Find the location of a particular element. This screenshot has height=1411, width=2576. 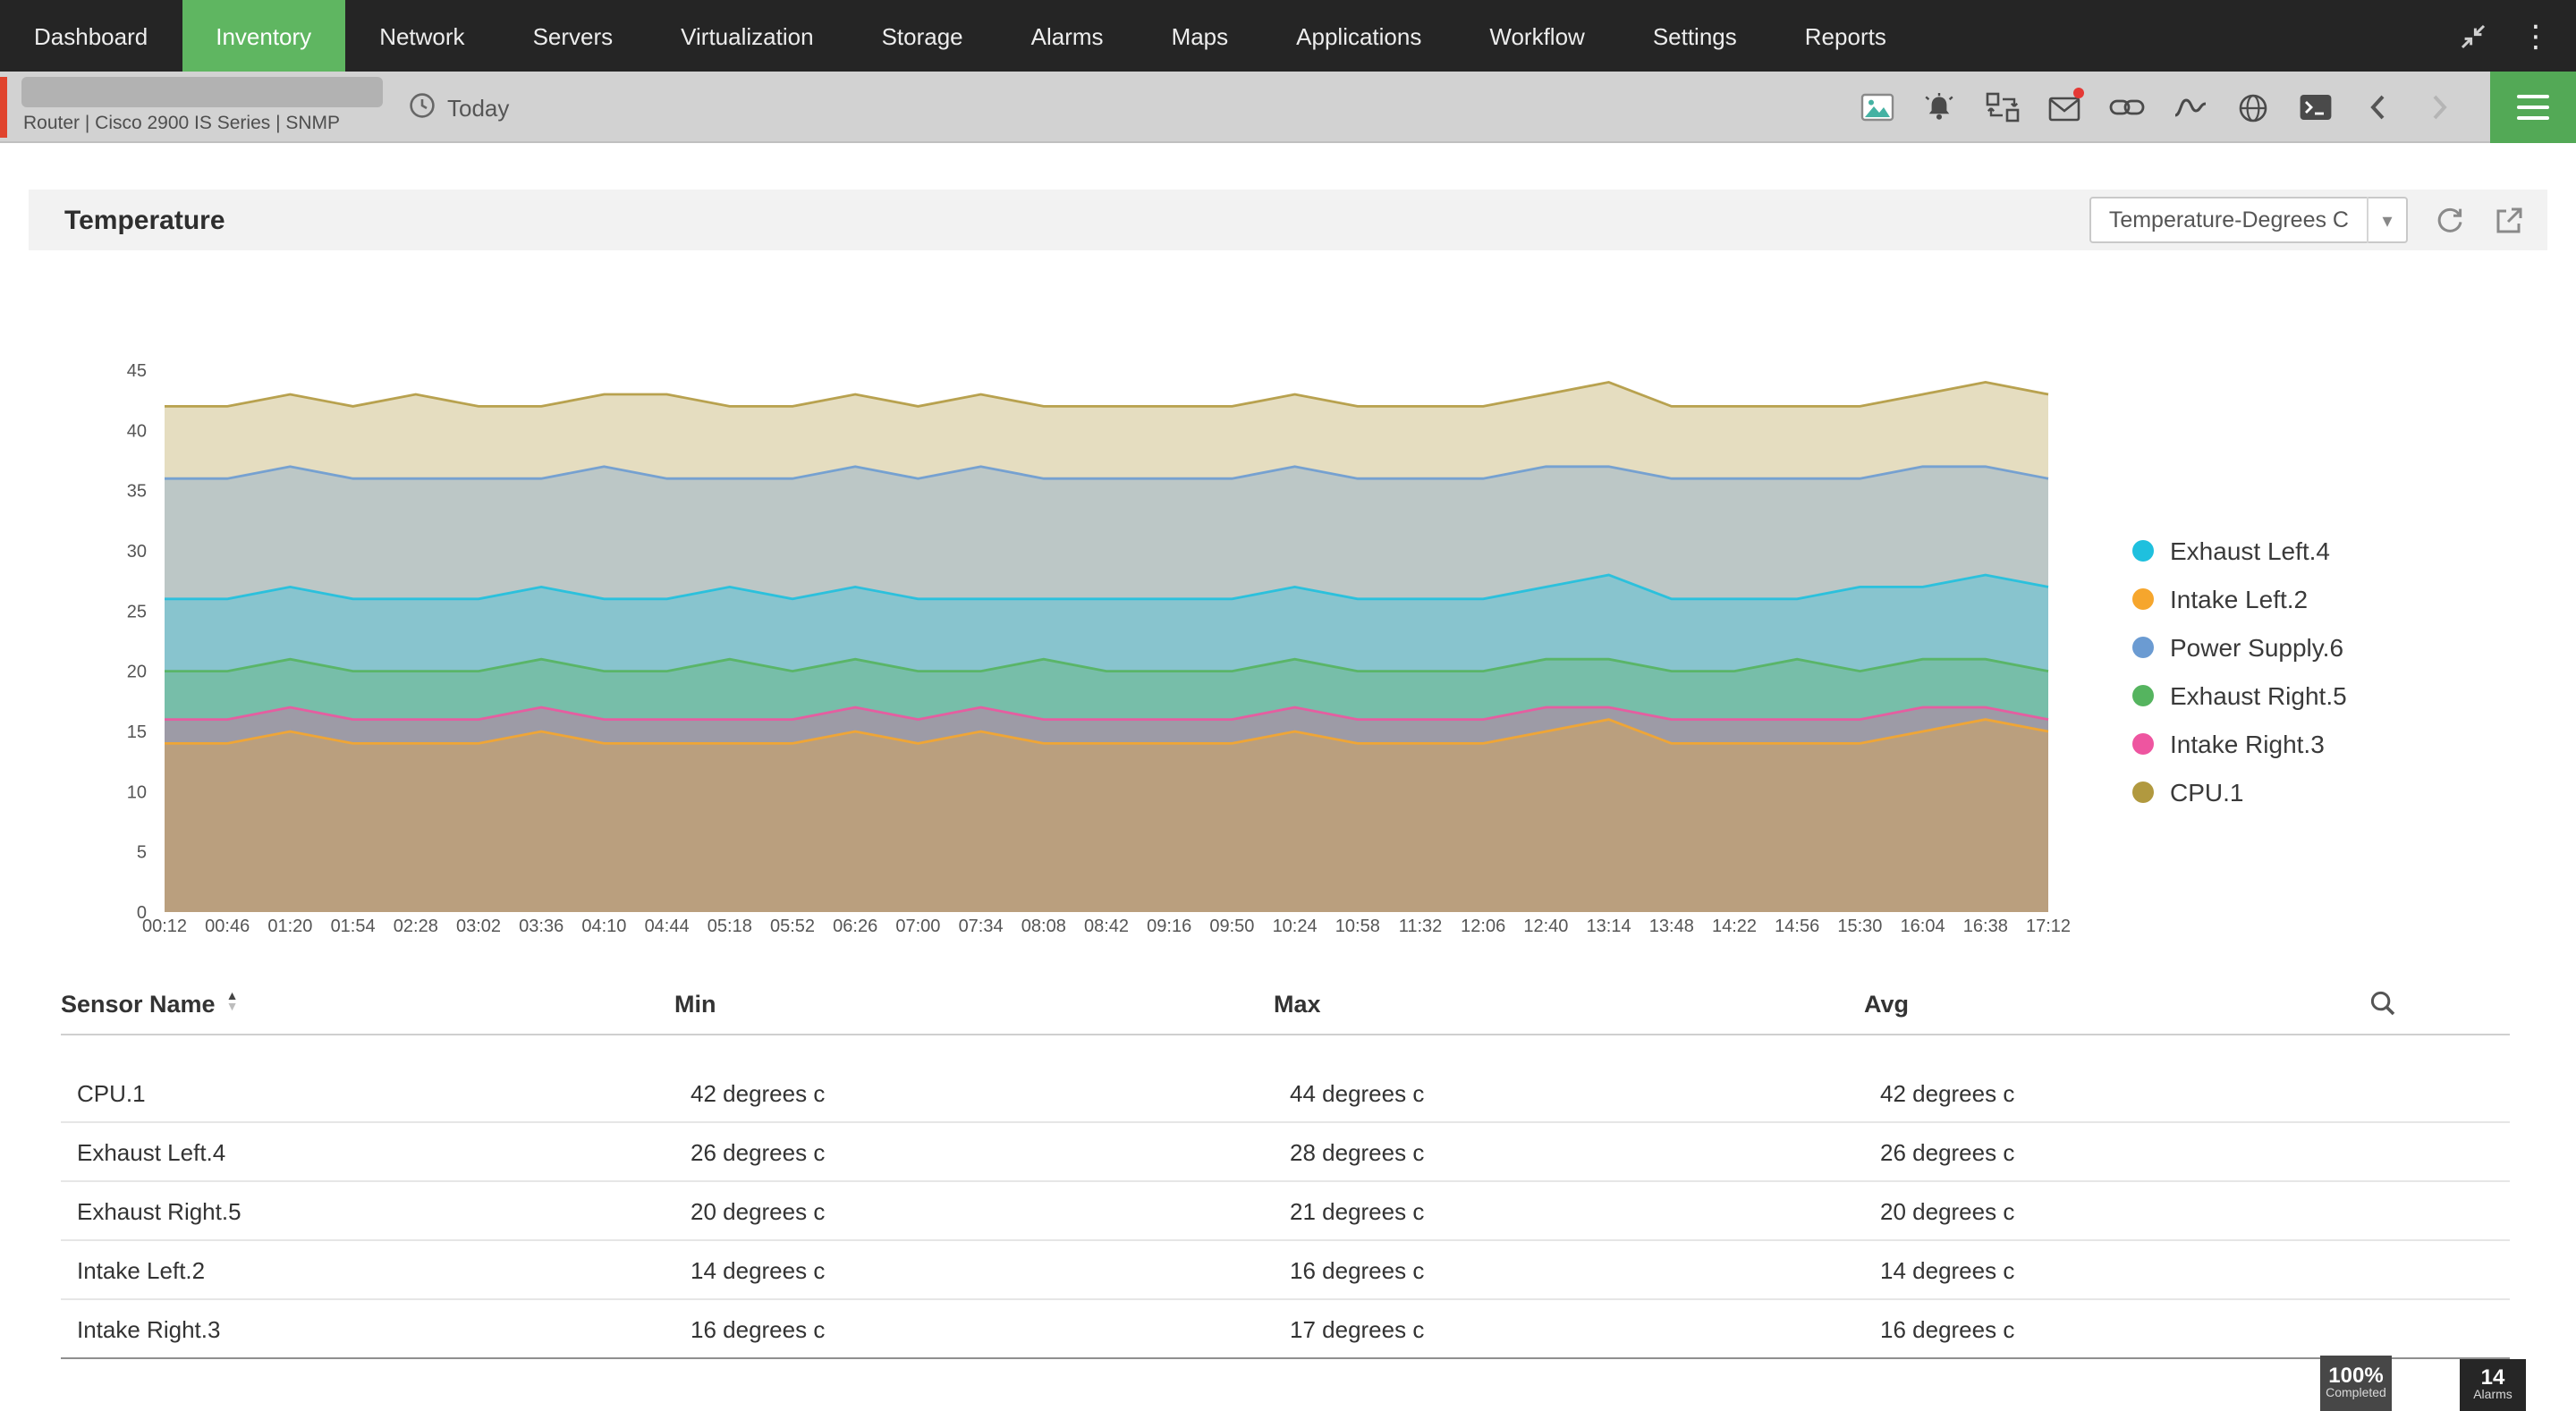

svg-text: 03:02 is located at coordinates (478, 927).